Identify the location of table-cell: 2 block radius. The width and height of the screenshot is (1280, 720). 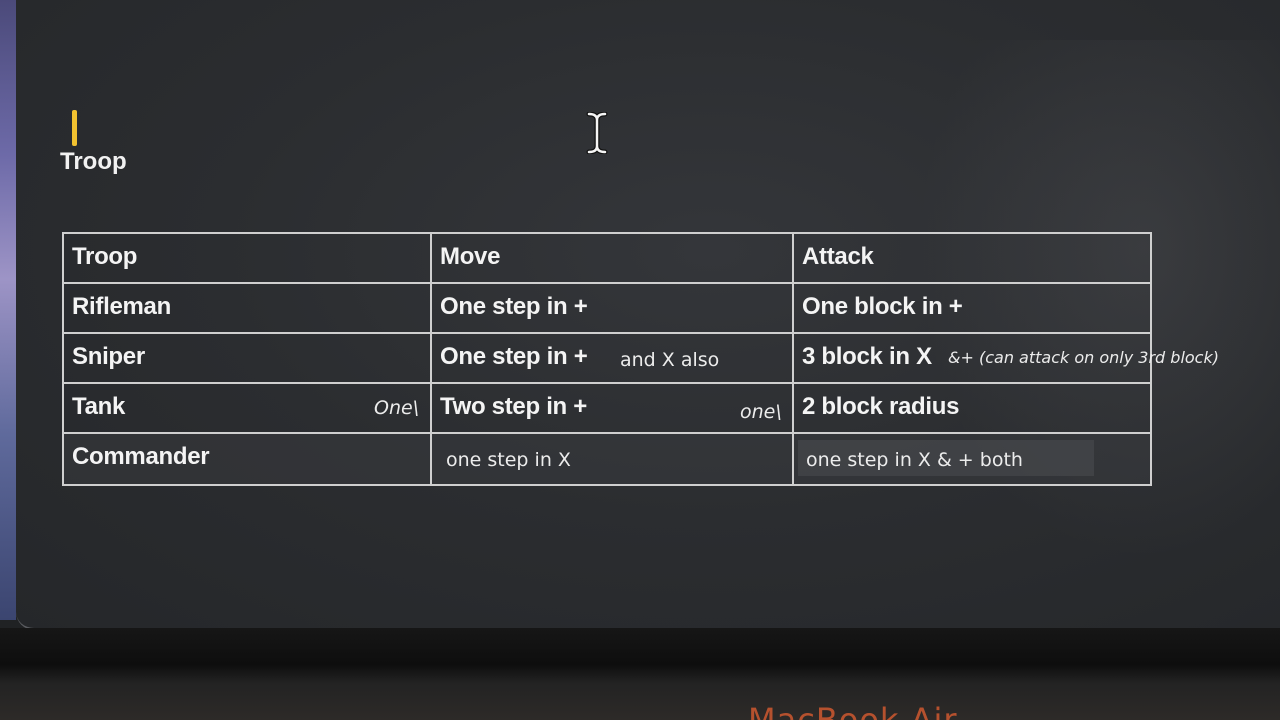
(972, 409).